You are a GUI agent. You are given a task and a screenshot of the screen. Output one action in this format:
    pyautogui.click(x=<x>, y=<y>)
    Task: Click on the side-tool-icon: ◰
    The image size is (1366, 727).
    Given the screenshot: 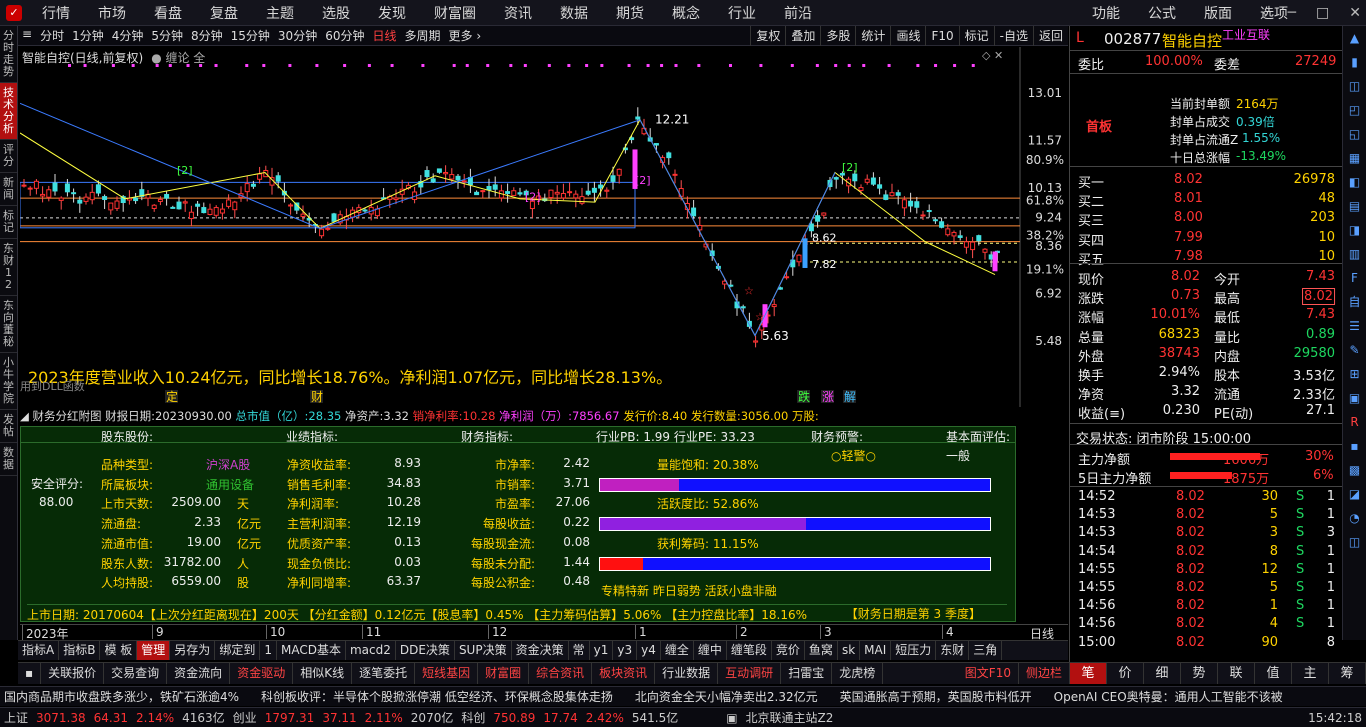 What is the action you would take?
    pyautogui.click(x=1354, y=110)
    